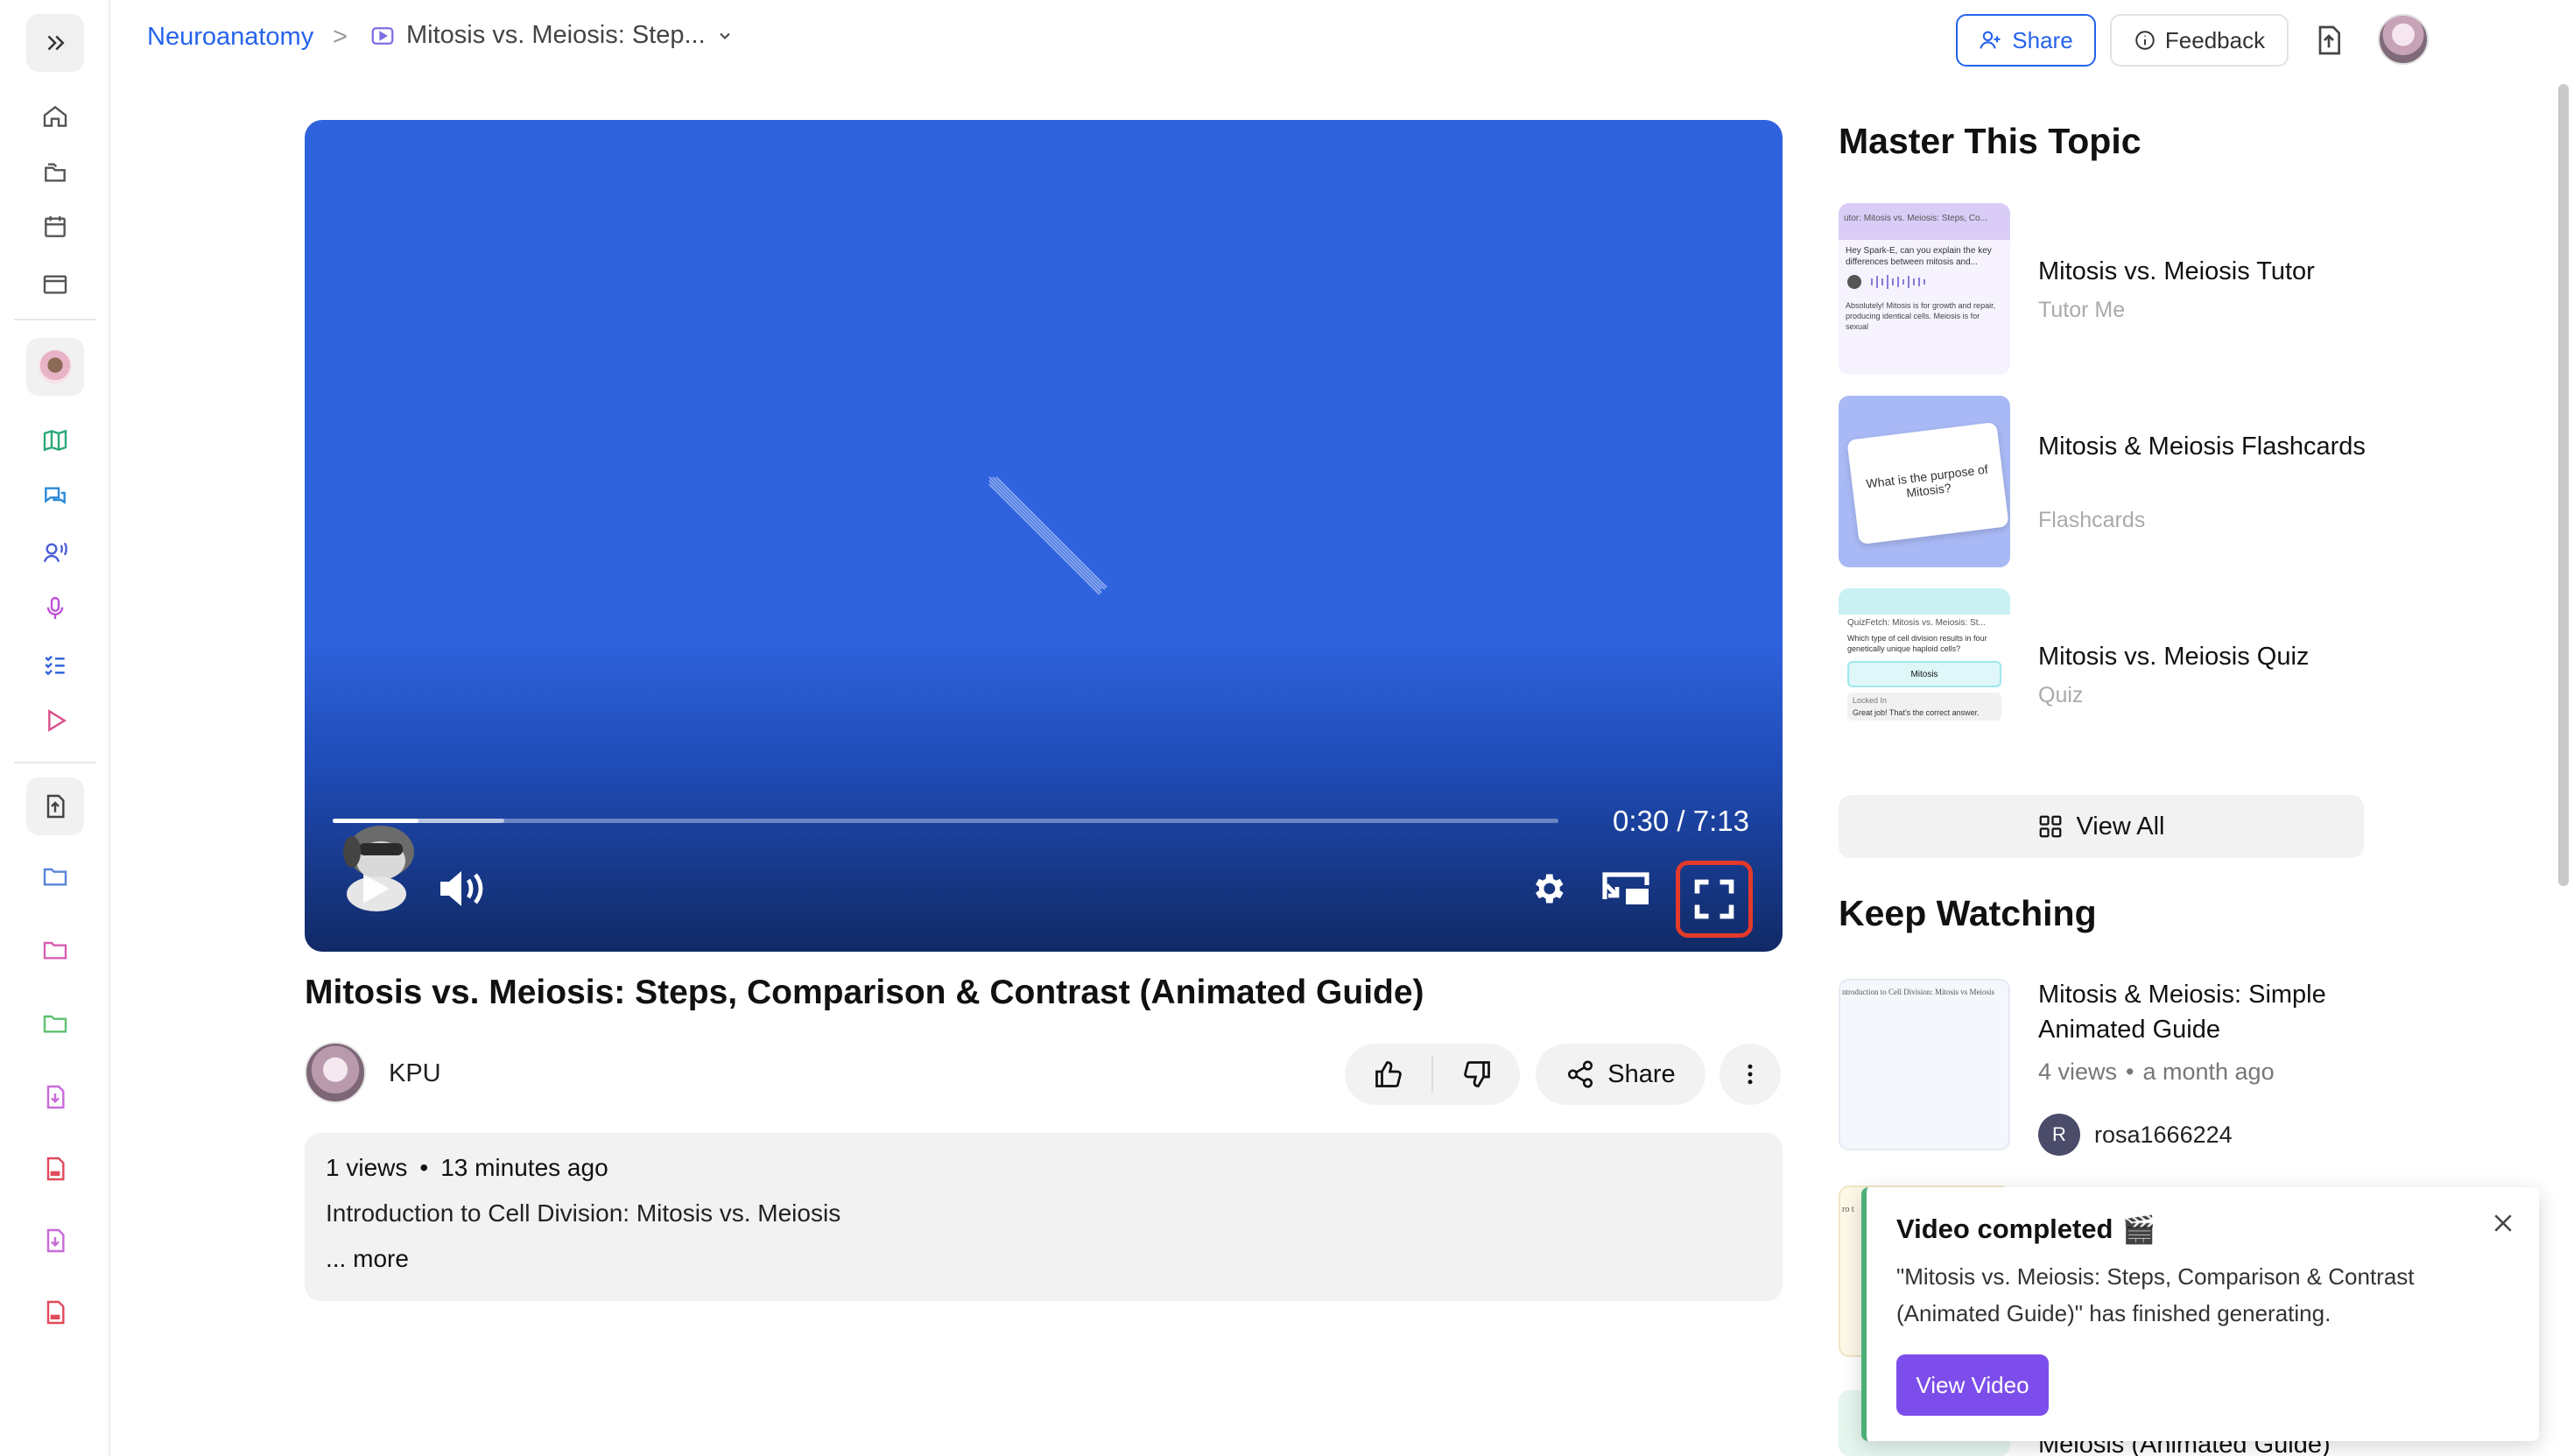 This screenshot has width=2574, height=1456. I want to click on mascot-avatar-button, so click(55, 367).